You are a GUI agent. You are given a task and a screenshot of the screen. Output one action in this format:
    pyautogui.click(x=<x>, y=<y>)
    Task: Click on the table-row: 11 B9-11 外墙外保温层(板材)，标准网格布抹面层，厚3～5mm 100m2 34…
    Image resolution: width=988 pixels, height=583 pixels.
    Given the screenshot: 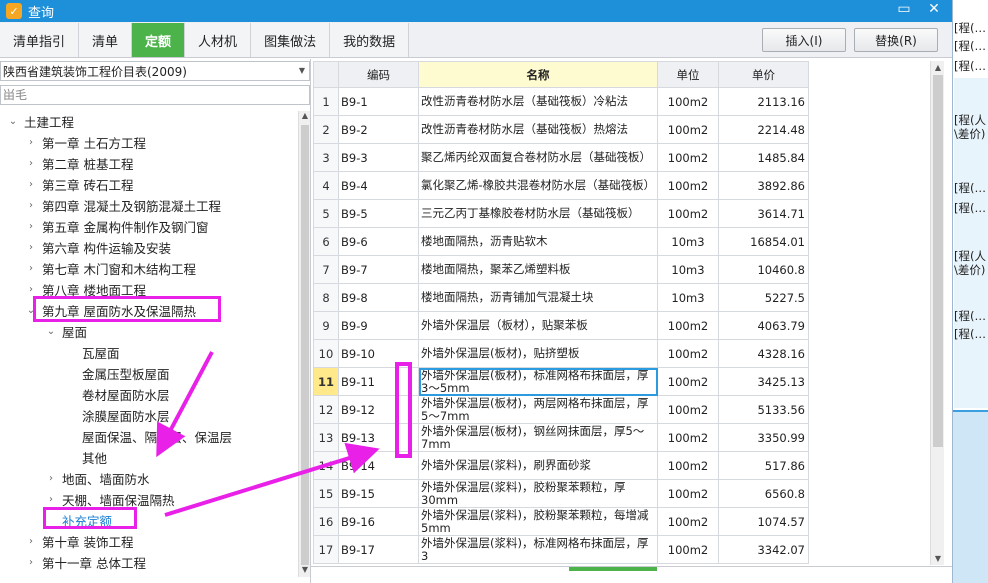 What is the action you would take?
    pyautogui.click(x=561, y=381)
    